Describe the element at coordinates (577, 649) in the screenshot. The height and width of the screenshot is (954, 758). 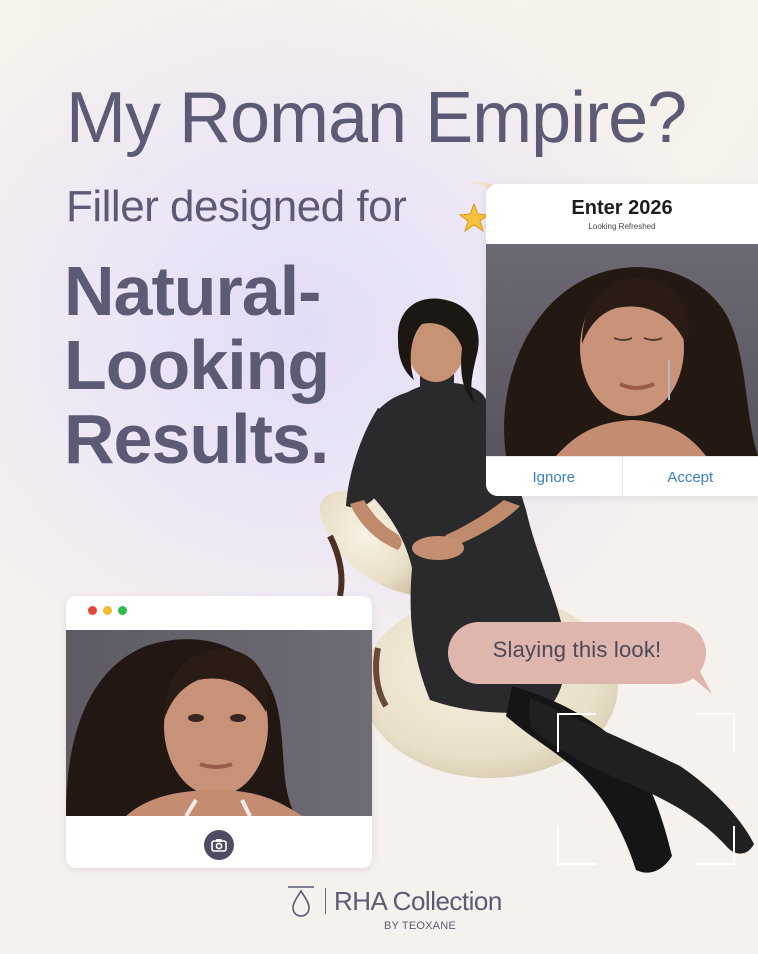
I see `speech-bubble-text: Slaying this look!` at that location.